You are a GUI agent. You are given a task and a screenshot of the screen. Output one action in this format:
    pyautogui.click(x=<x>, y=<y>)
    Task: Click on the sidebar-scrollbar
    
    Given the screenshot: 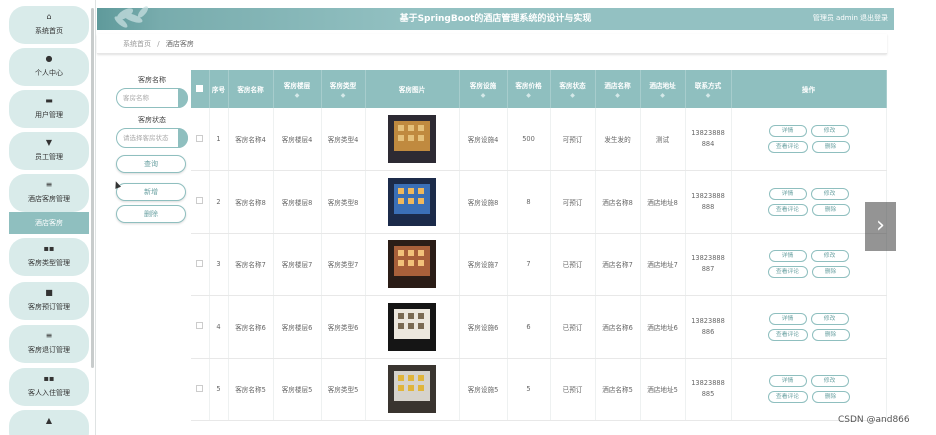 What is the action you would take?
    pyautogui.click(x=92, y=188)
    